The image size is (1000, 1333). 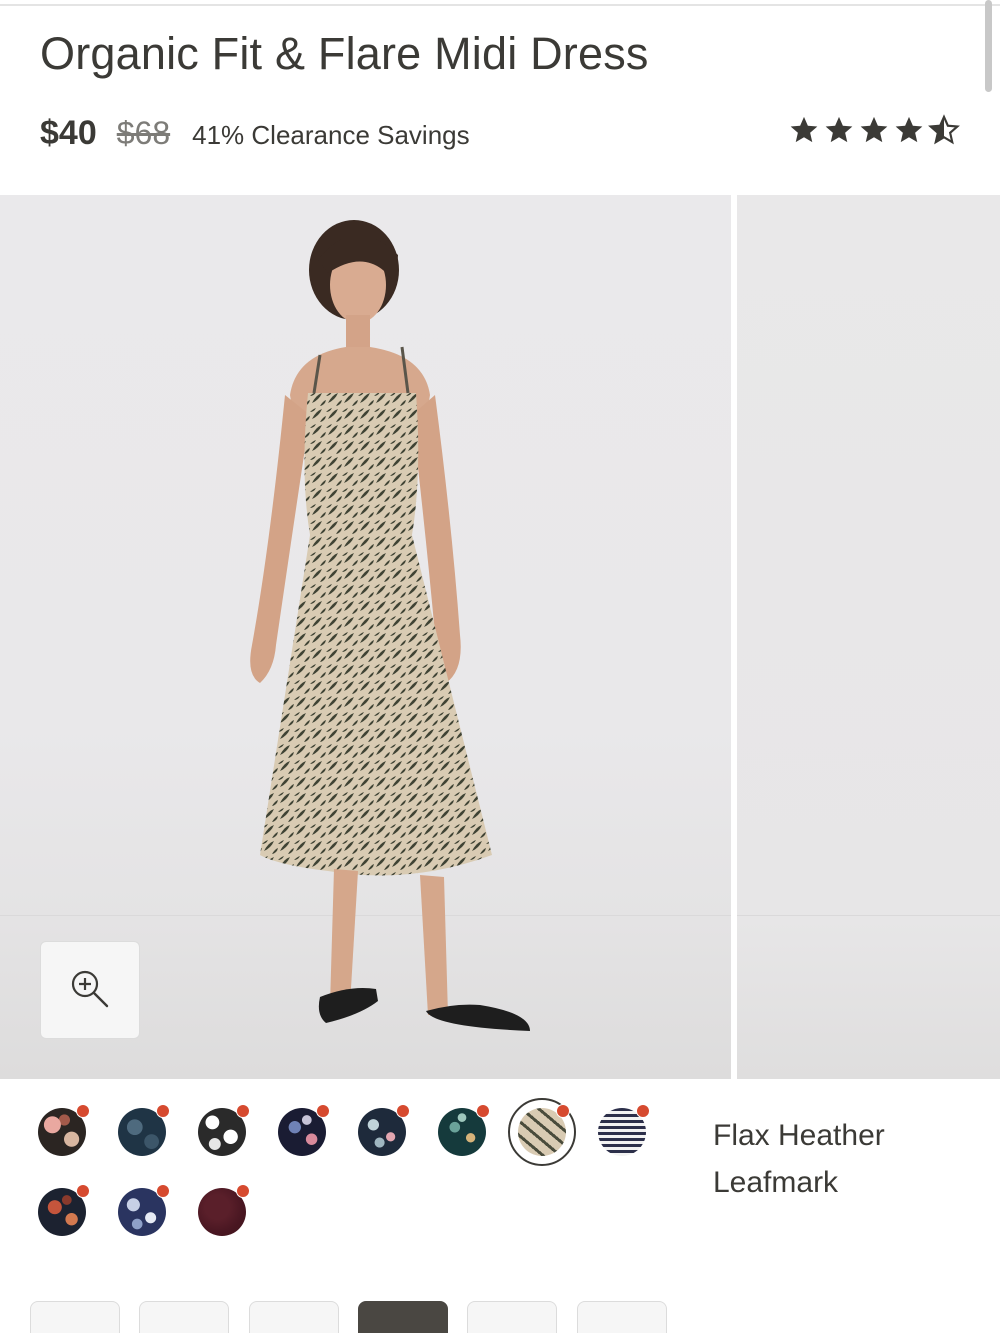 What do you see at coordinates (403, 1317) in the screenshot?
I see `size-option-selected` at bounding box center [403, 1317].